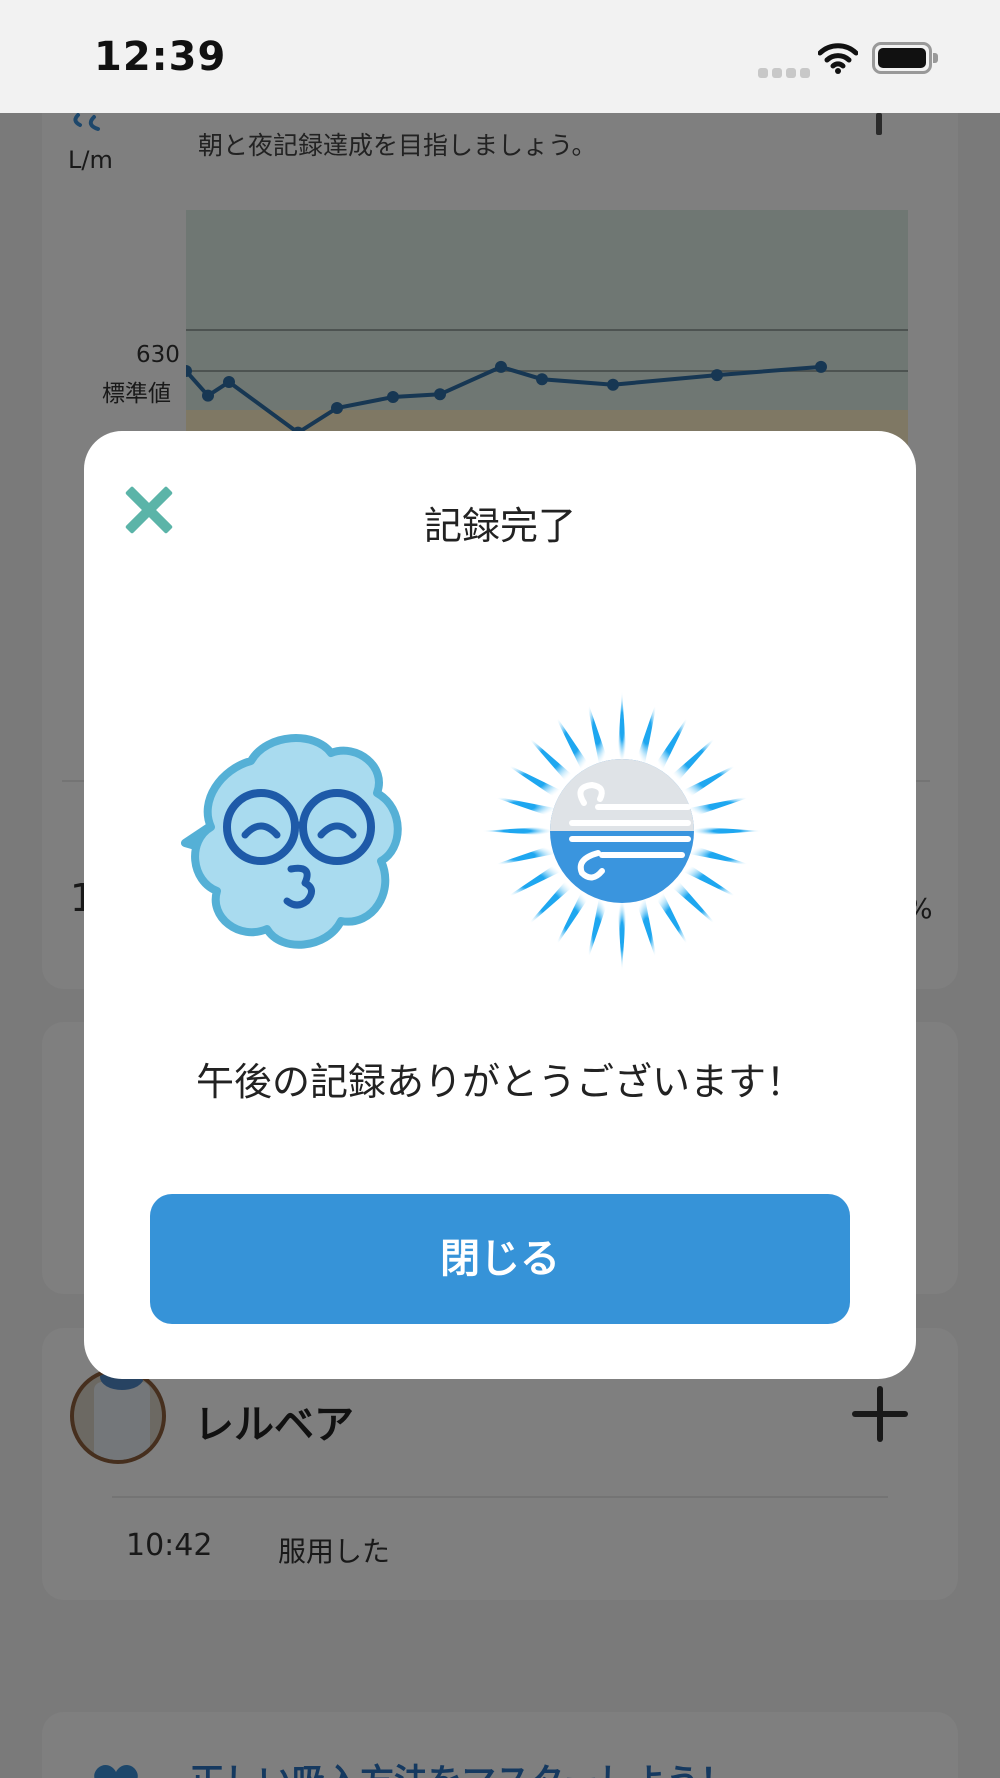 The height and width of the screenshot is (1778, 1000). I want to click on battery-icon, so click(905, 58).